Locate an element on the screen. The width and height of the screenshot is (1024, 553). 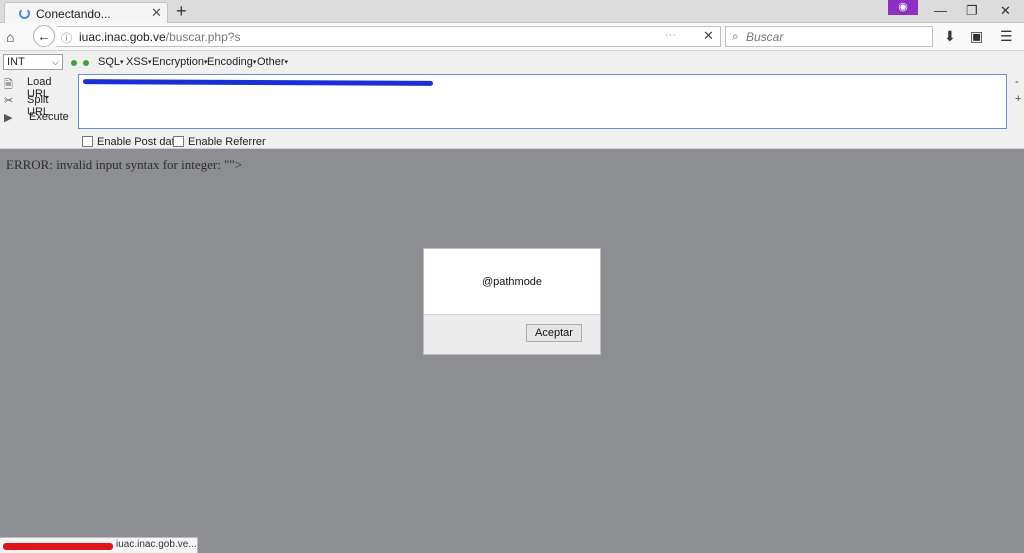
shrink-icon: - is located at coordinates (1017, 82).